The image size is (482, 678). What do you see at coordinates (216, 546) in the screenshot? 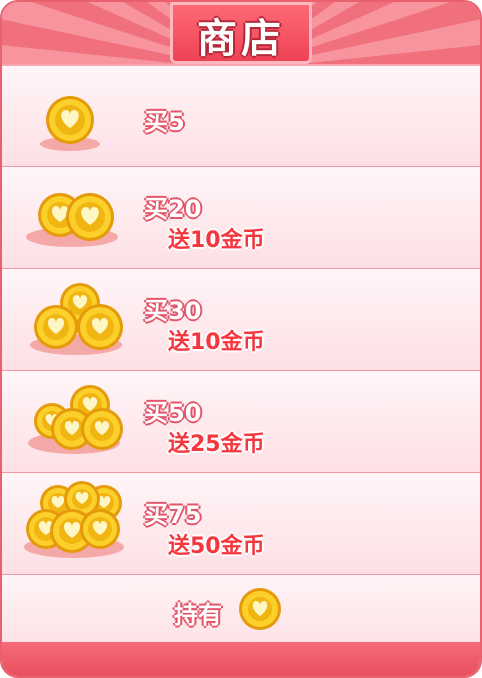
I see `bonus-label: 送50金币` at bounding box center [216, 546].